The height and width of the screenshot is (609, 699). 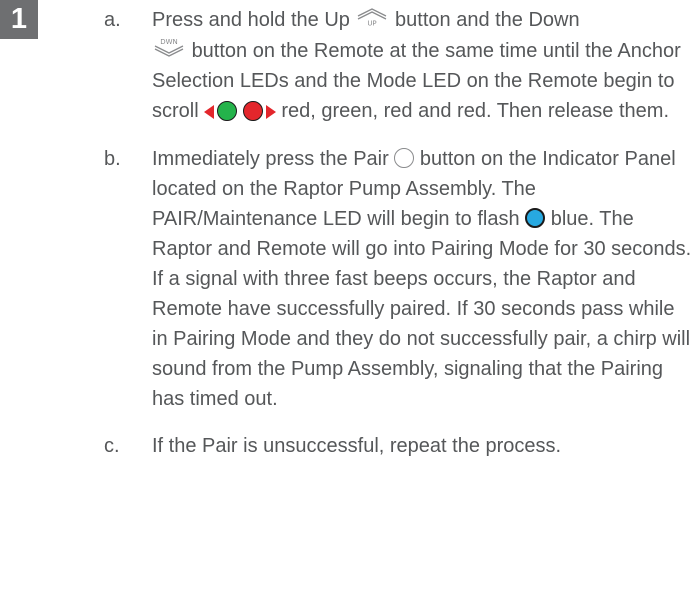 I want to click on step-text-segment: Press and hold the Up, so click(x=251, y=20).